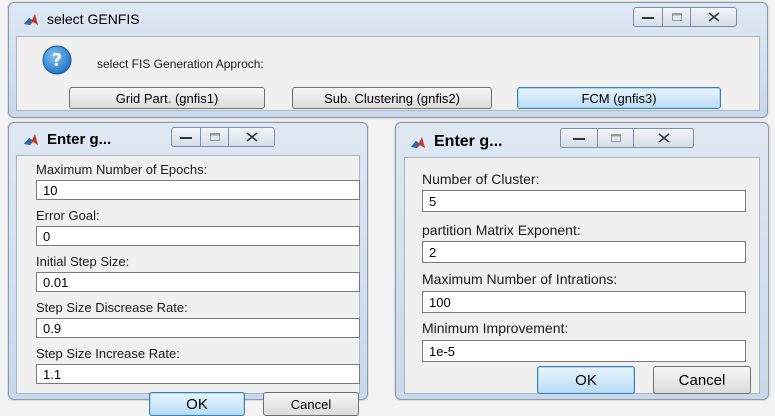 The width and height of the screenshot is (775, 416). What do you see at coordinates (68, 215) in the screenshot?
I see `error-goal-label: Error Goal:` at bounding box center [68, 215].